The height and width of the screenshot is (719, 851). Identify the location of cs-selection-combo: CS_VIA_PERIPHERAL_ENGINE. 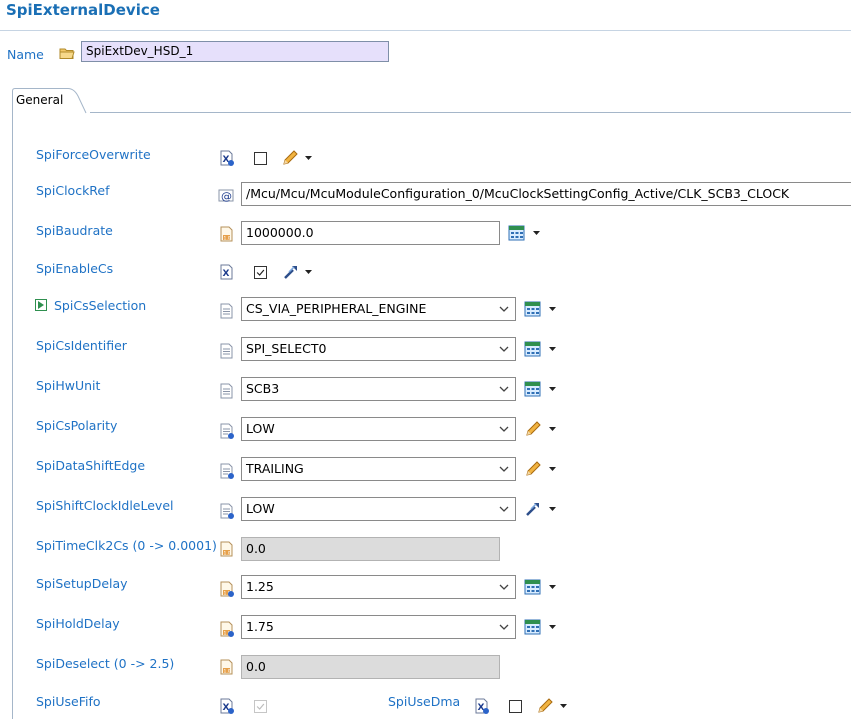
(378, 309).